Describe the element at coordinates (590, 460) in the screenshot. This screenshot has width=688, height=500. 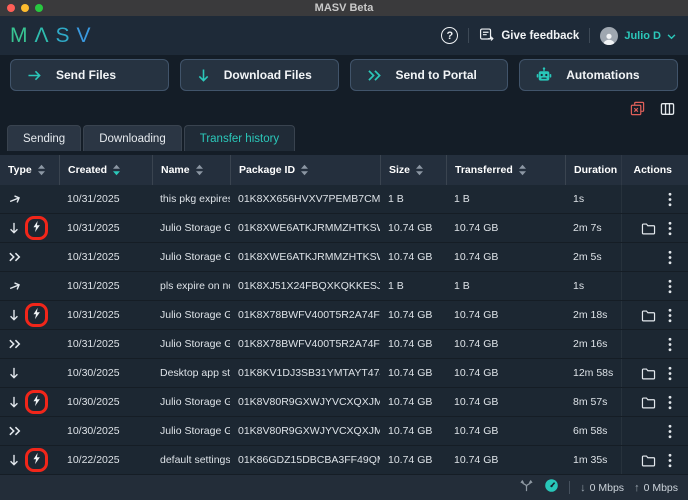
I see `duration-cell: 1m 35s` at that location.